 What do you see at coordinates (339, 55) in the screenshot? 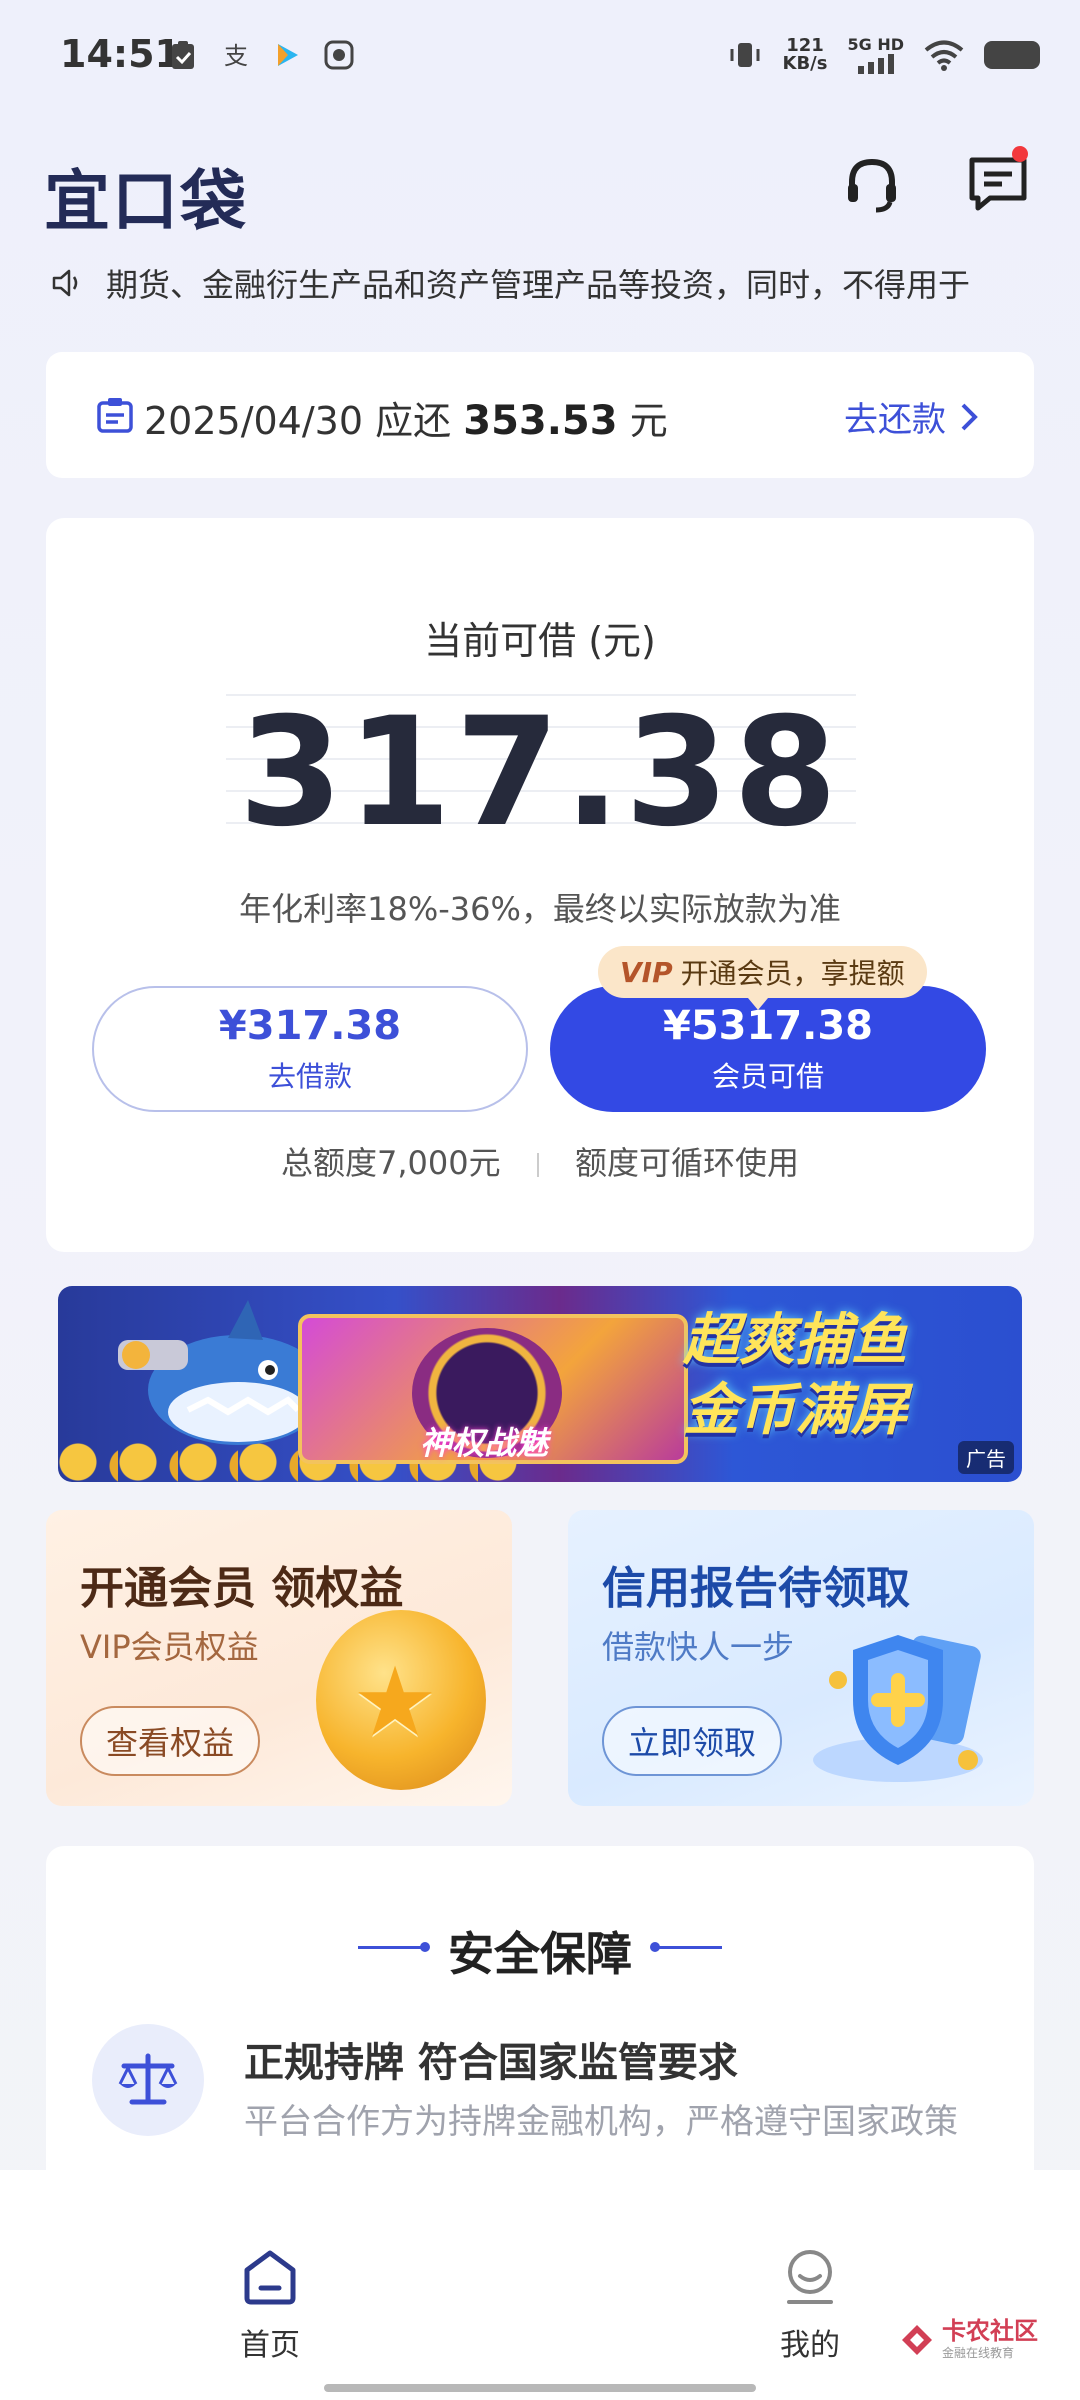
I see `camera-app-icon` at bounding box center [339, 55].